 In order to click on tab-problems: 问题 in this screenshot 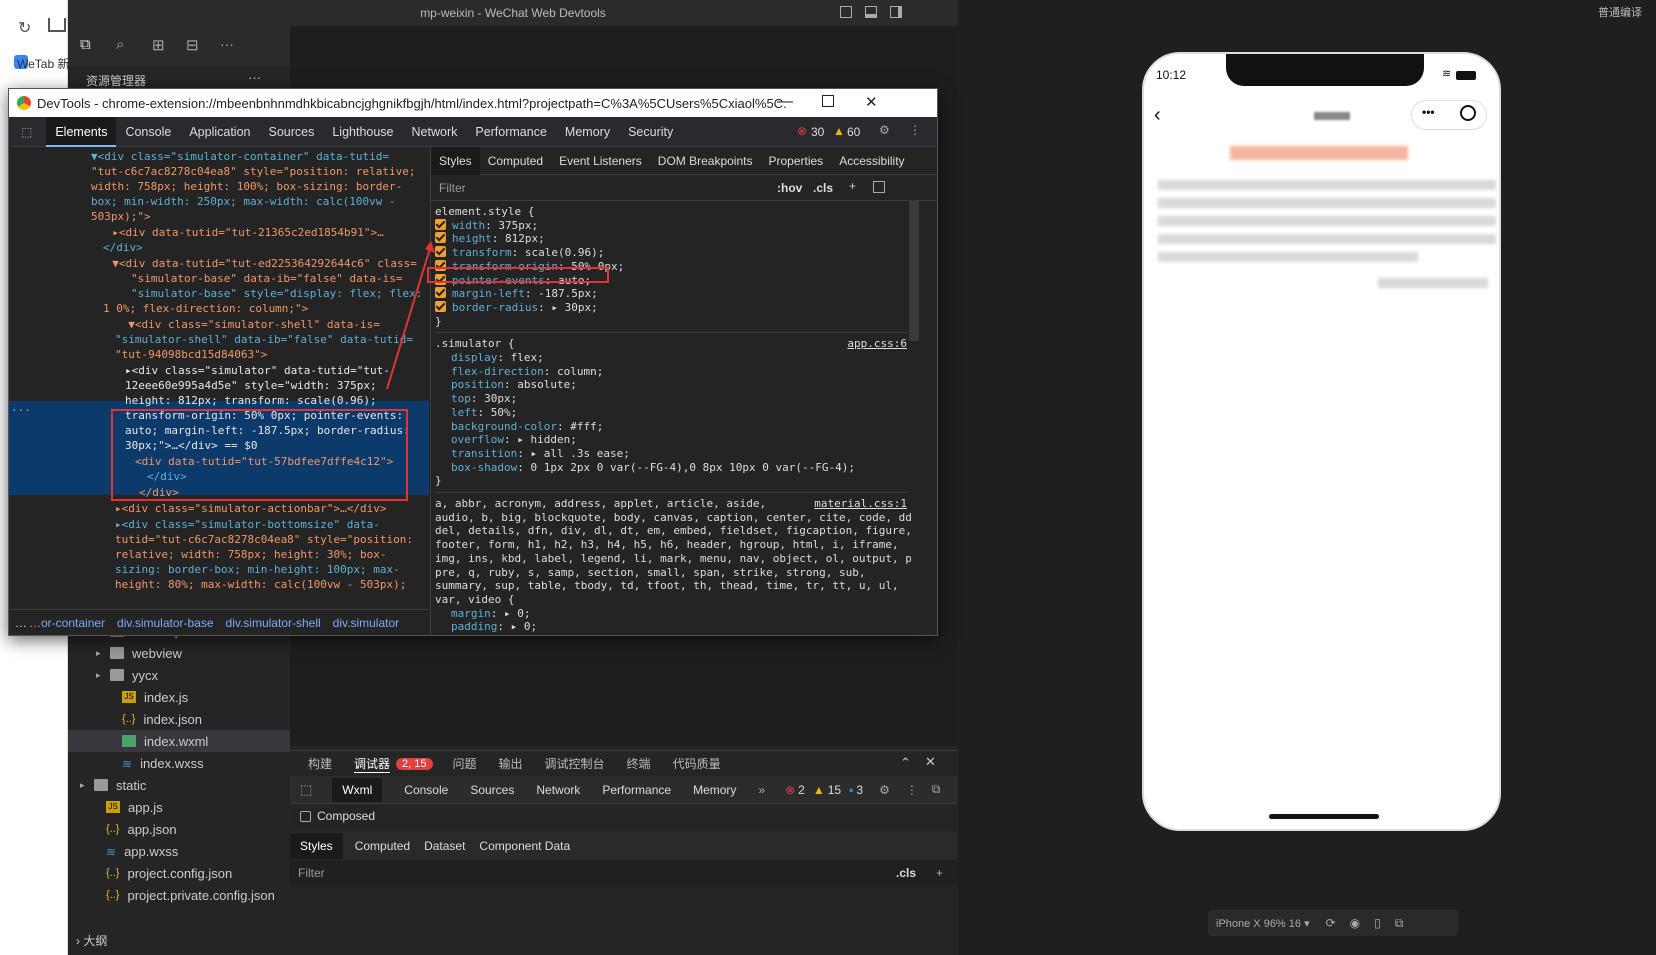, I will do `click(465, 763)`.